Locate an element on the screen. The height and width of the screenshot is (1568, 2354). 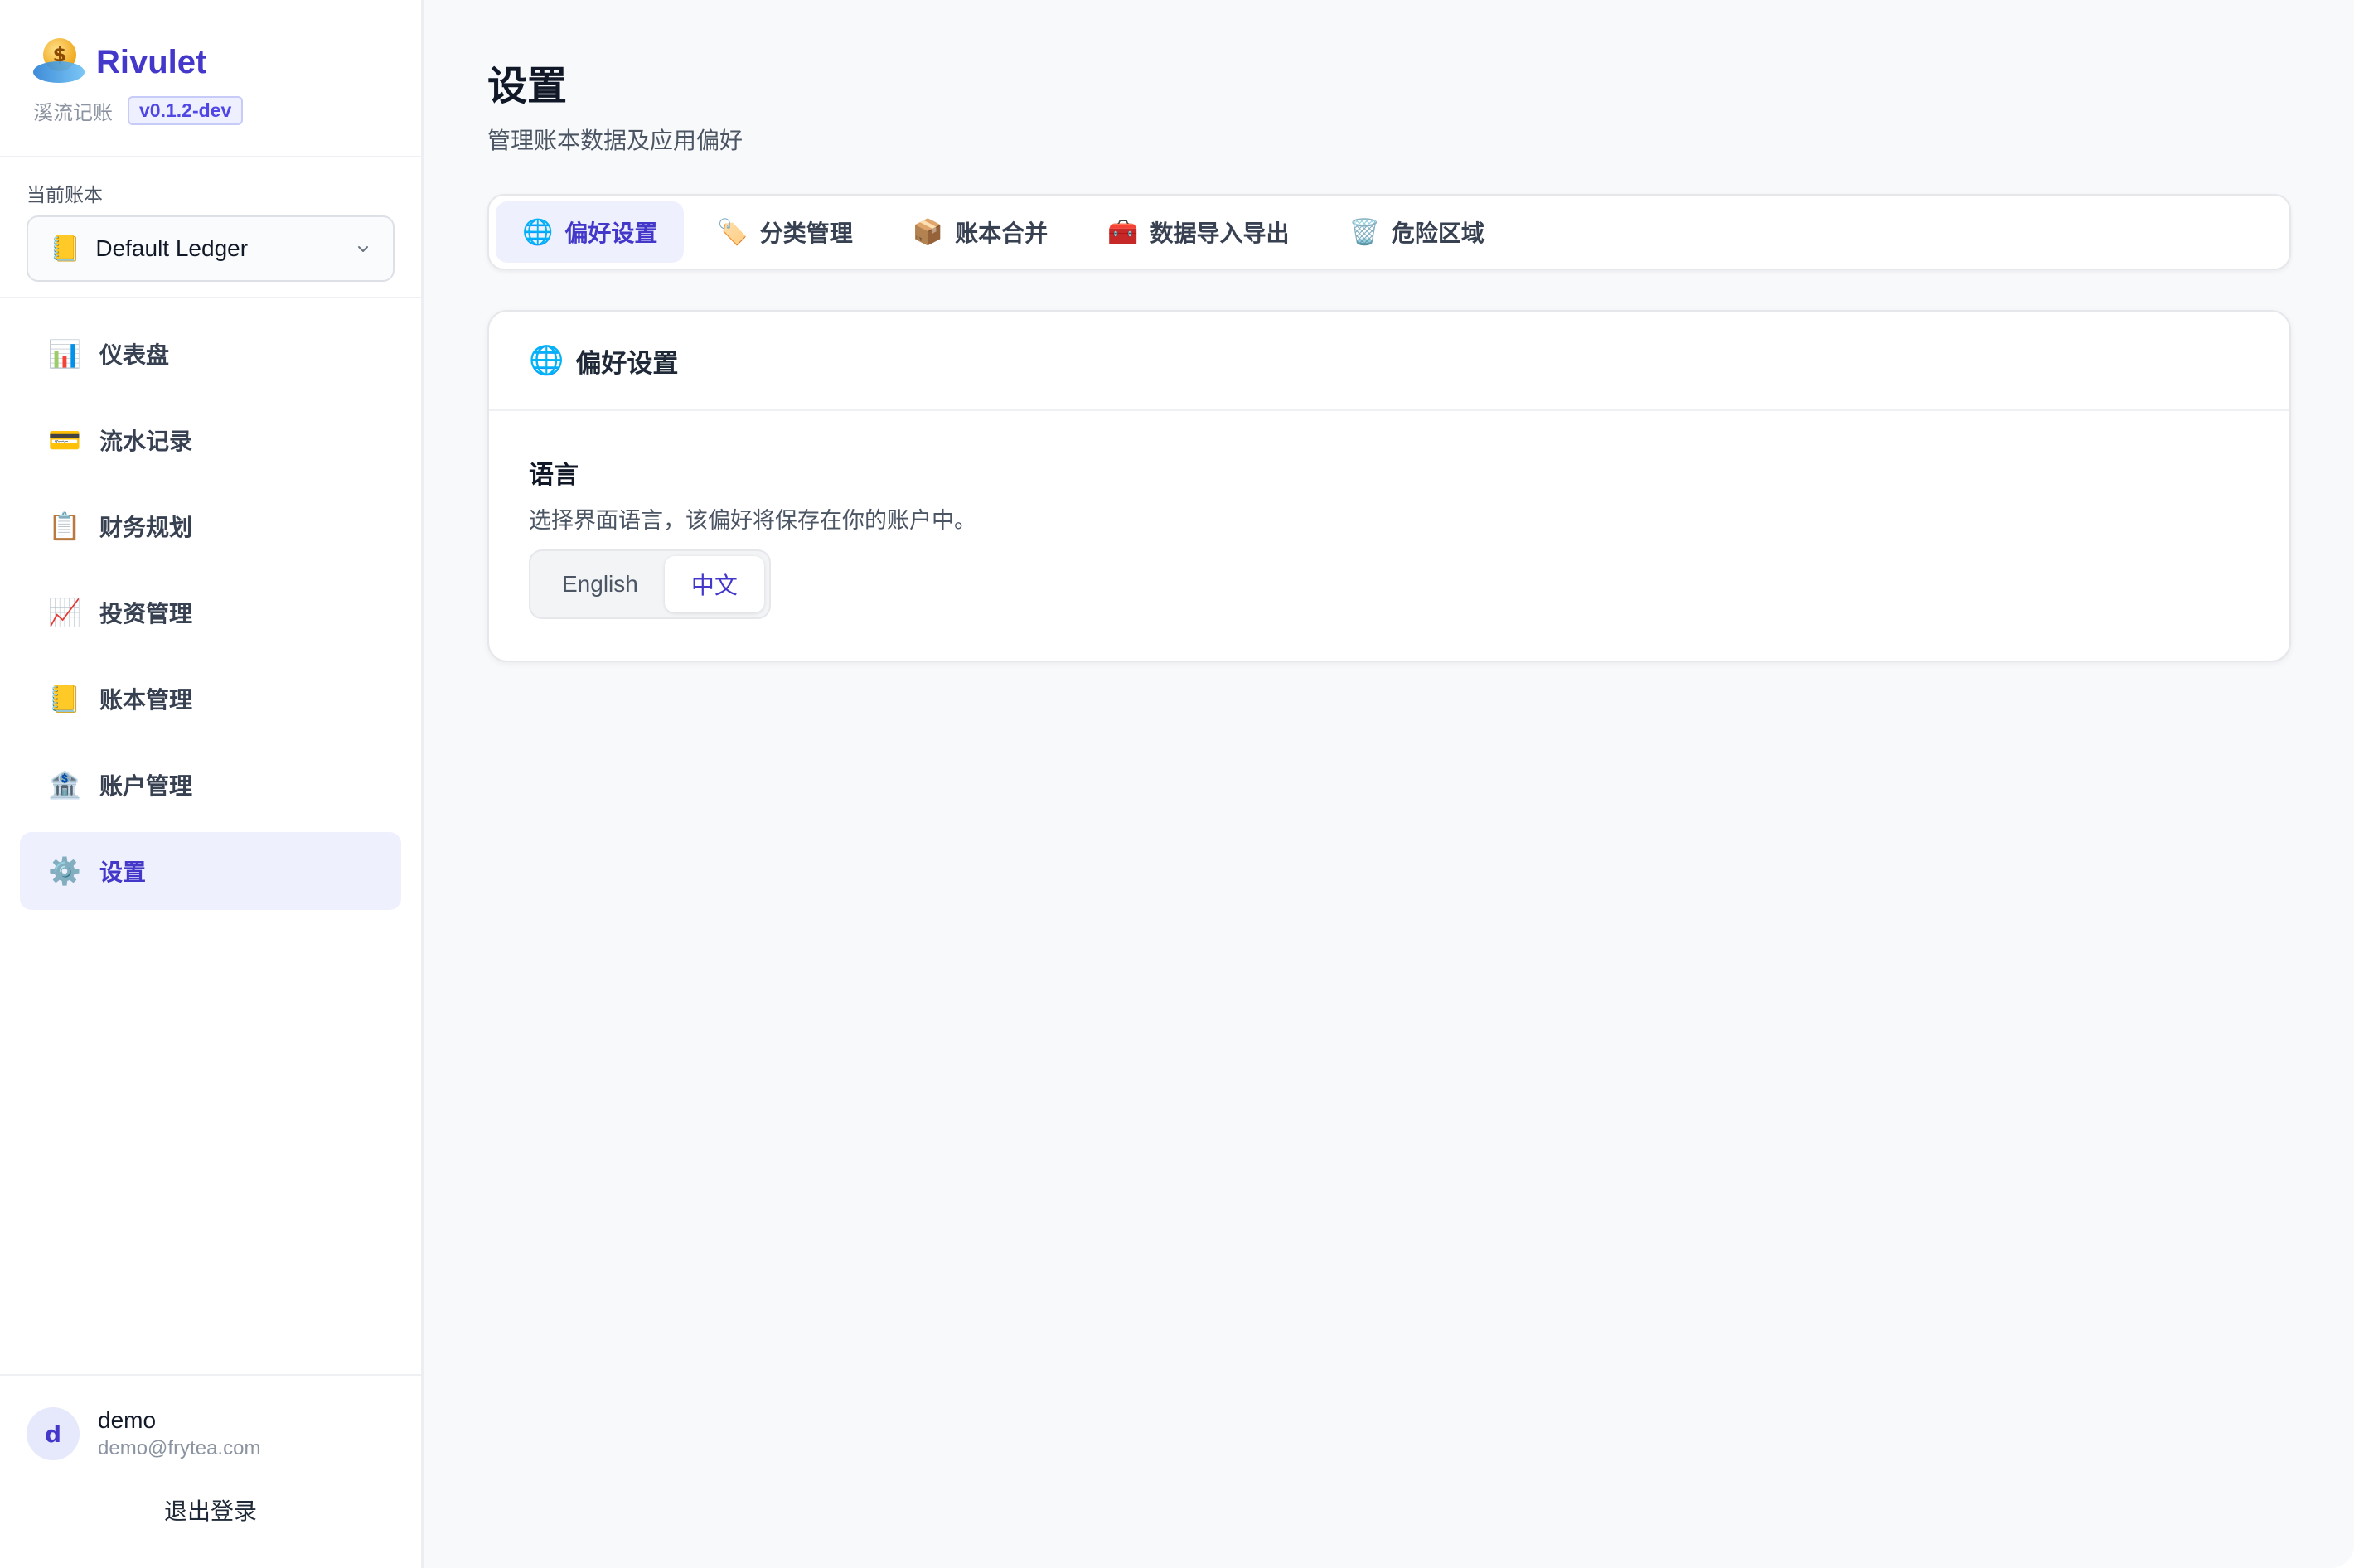
card-title: 偏好设置 is located at coordinates (627, 363).